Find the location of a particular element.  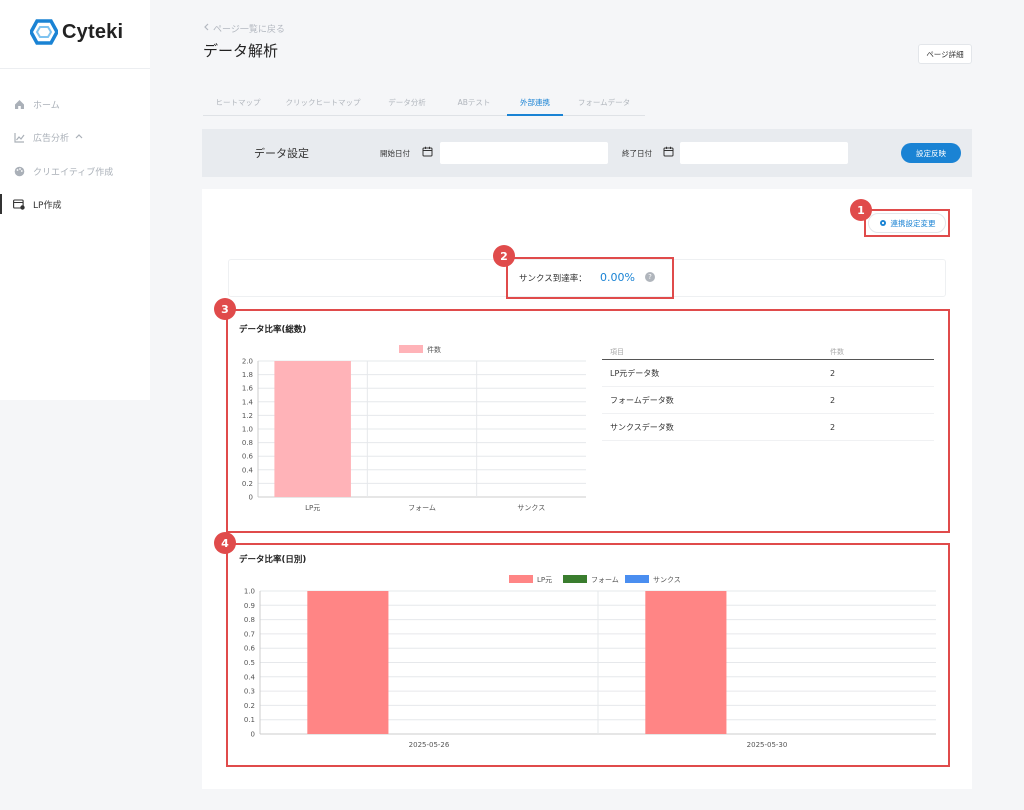

sidebar-item-label: LP作成 is located at coordinates (47, 205).